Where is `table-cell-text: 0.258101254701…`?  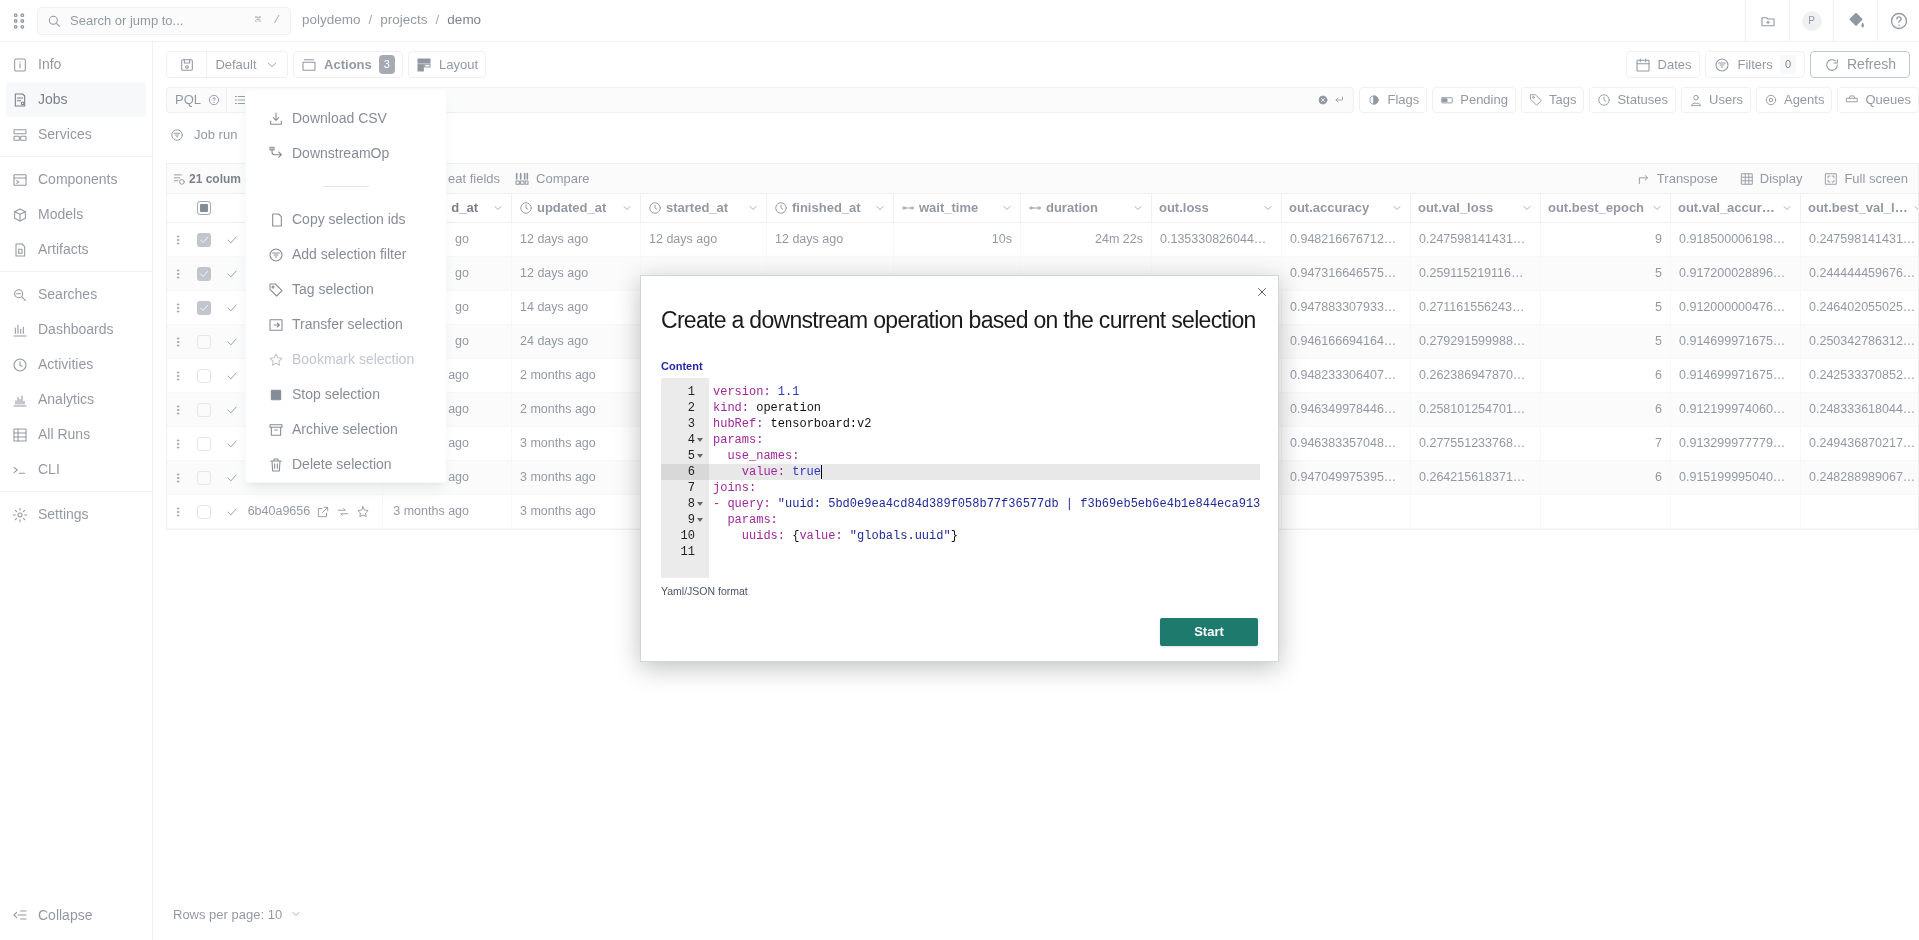 table-cell-text: 0.258101254701… is located at coordinates (1472, 410).